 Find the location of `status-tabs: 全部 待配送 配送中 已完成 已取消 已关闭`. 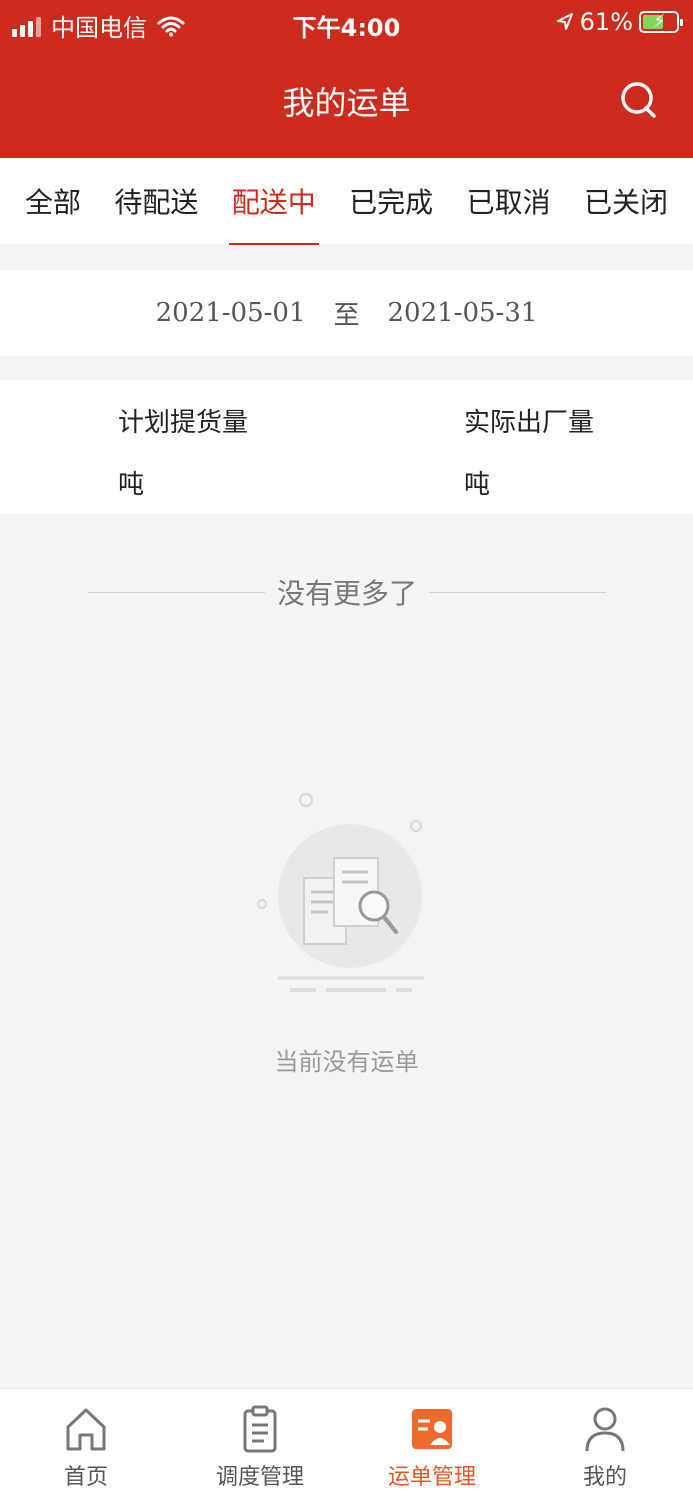

status-tabs: 全部 待配送 配送中 已完成 已取消 已关闭 is located at coordinates (346, 201).